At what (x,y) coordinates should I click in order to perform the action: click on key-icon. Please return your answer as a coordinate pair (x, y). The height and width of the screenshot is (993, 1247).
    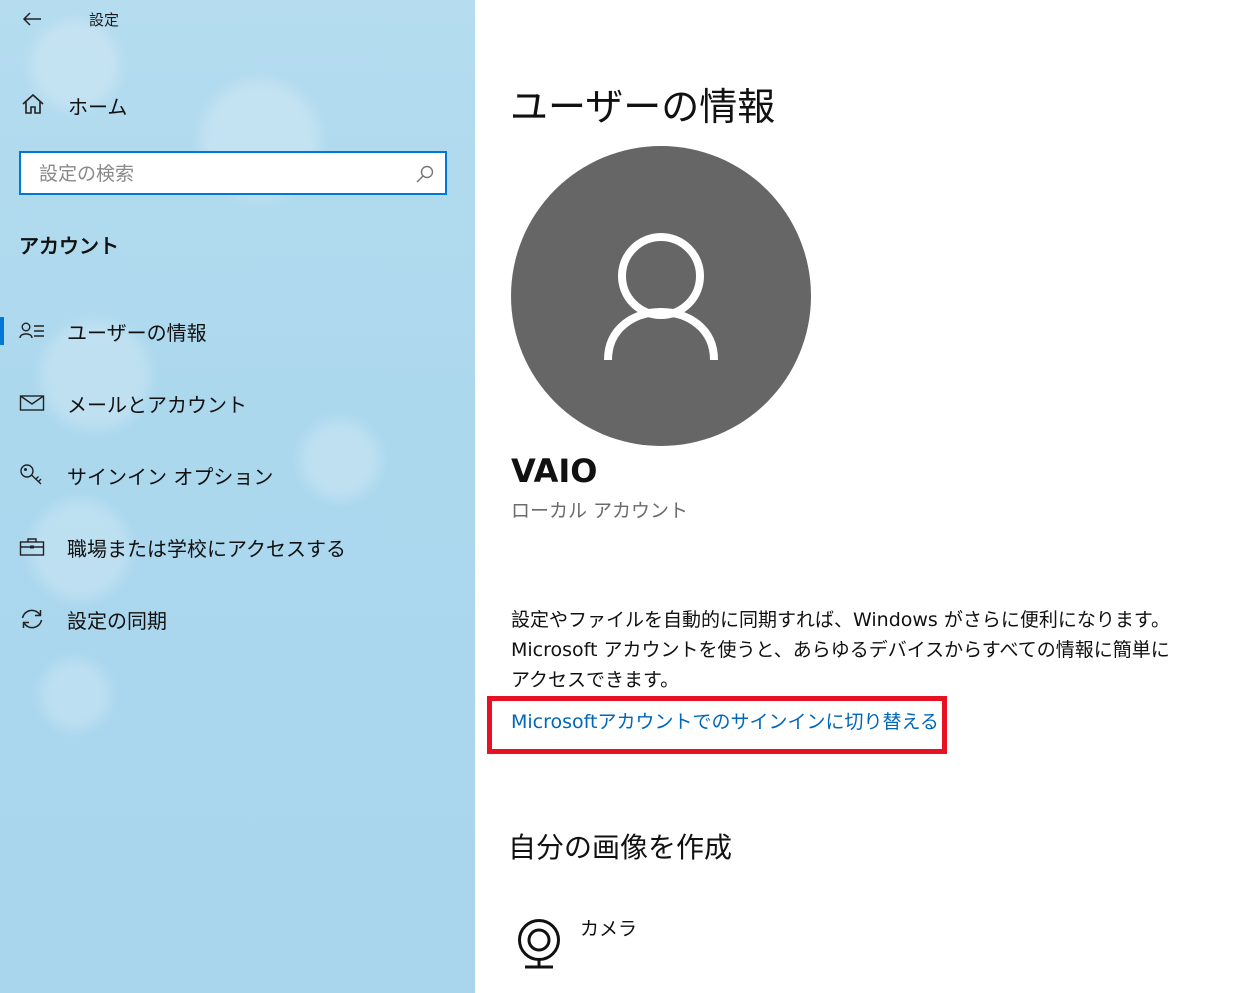
    Looking at the image, I should click on (31, 474).